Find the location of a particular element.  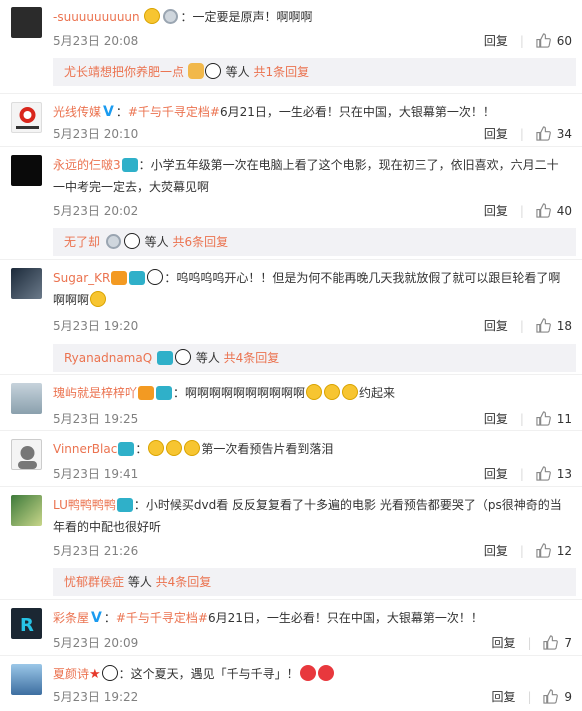

like-count: 7 is located at coordinates (568, 643).